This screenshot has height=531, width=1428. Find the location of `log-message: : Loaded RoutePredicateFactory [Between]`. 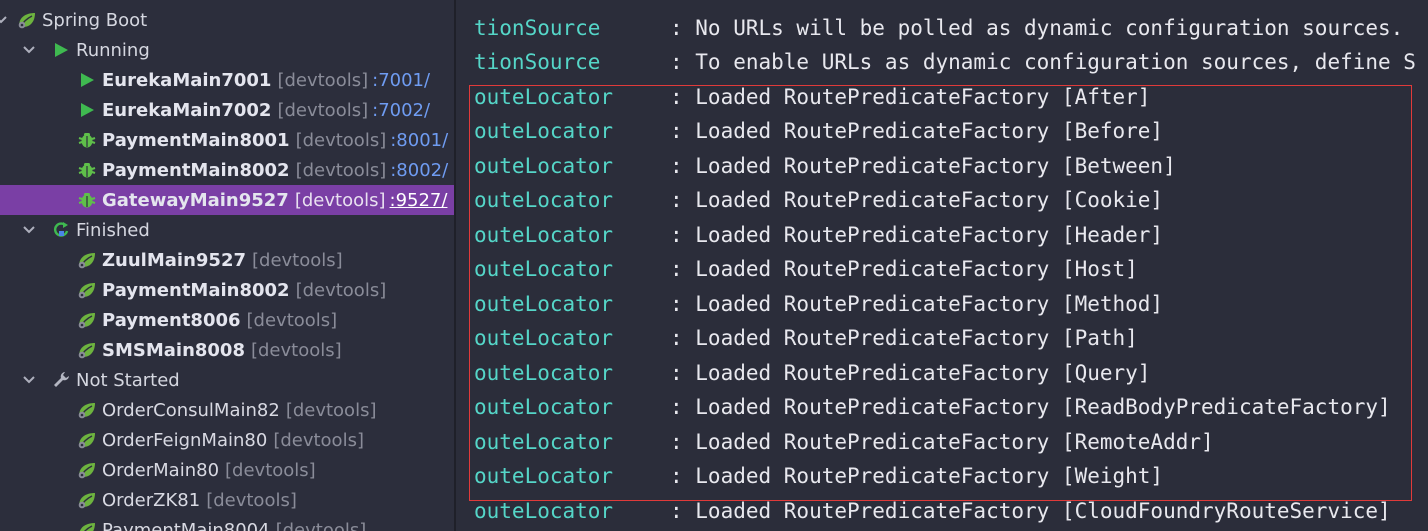

log-message: : Loaded RoutePredicateFactory [Between] is located at coordinates (923, 166).